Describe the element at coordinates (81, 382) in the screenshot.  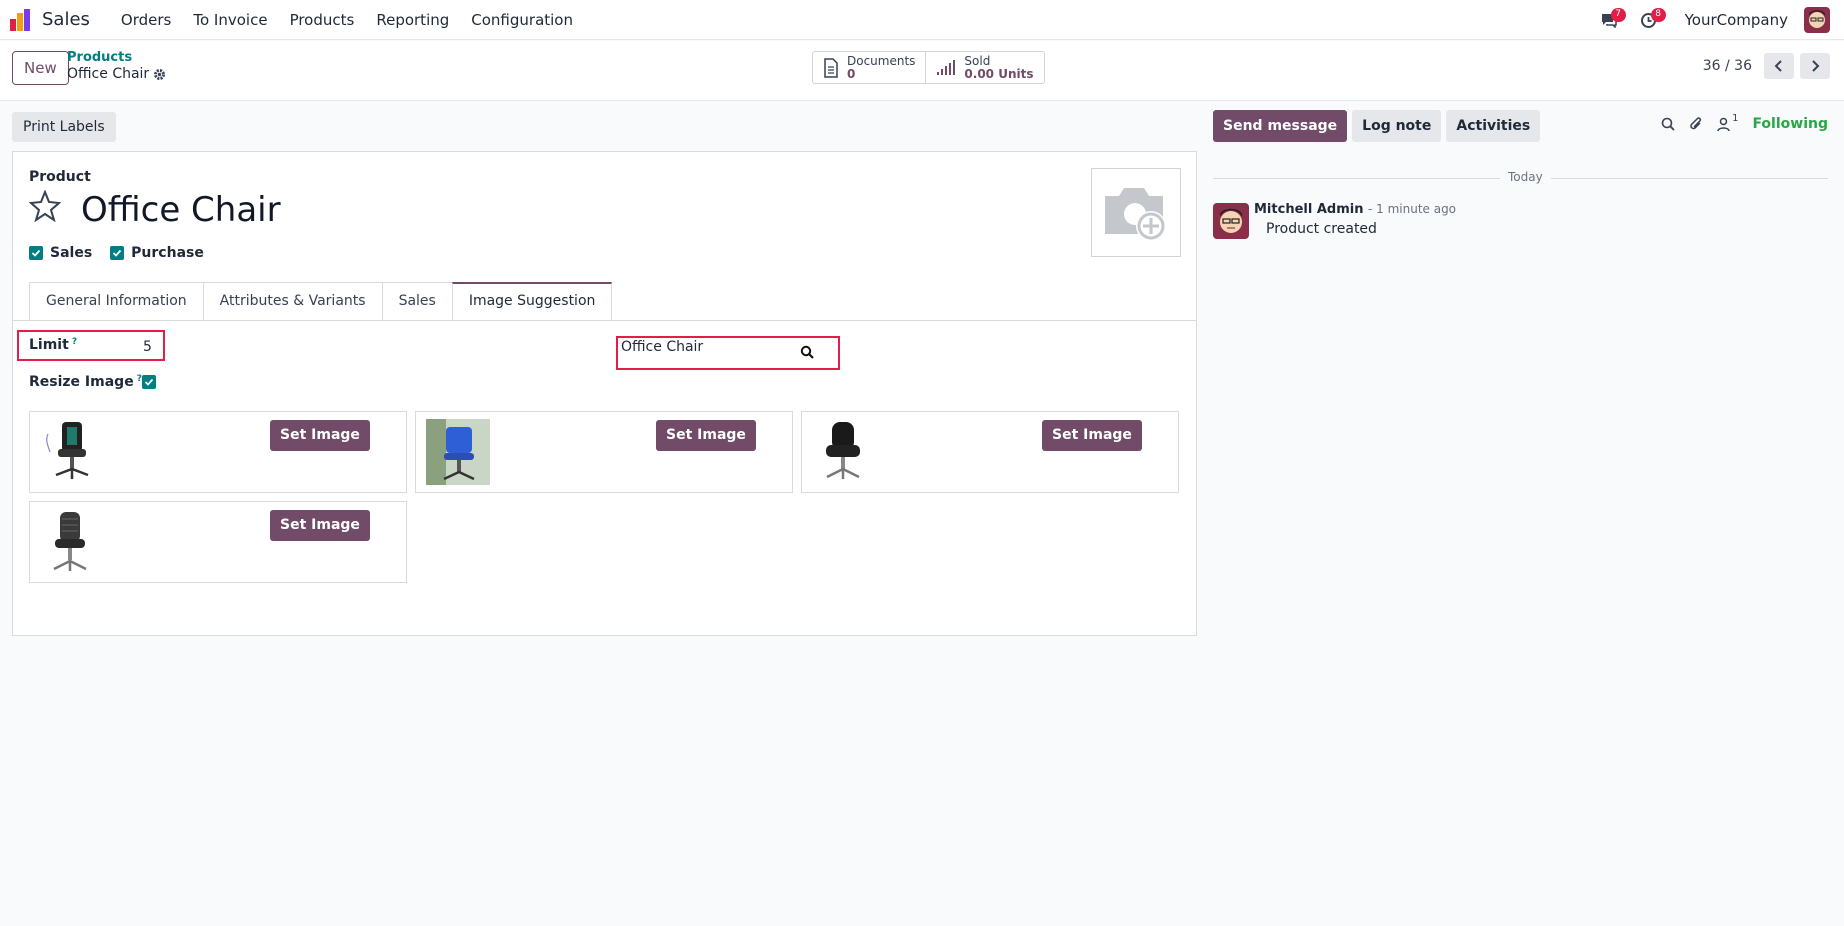
I see `resize-image-label-text: Resize Image` at that location.